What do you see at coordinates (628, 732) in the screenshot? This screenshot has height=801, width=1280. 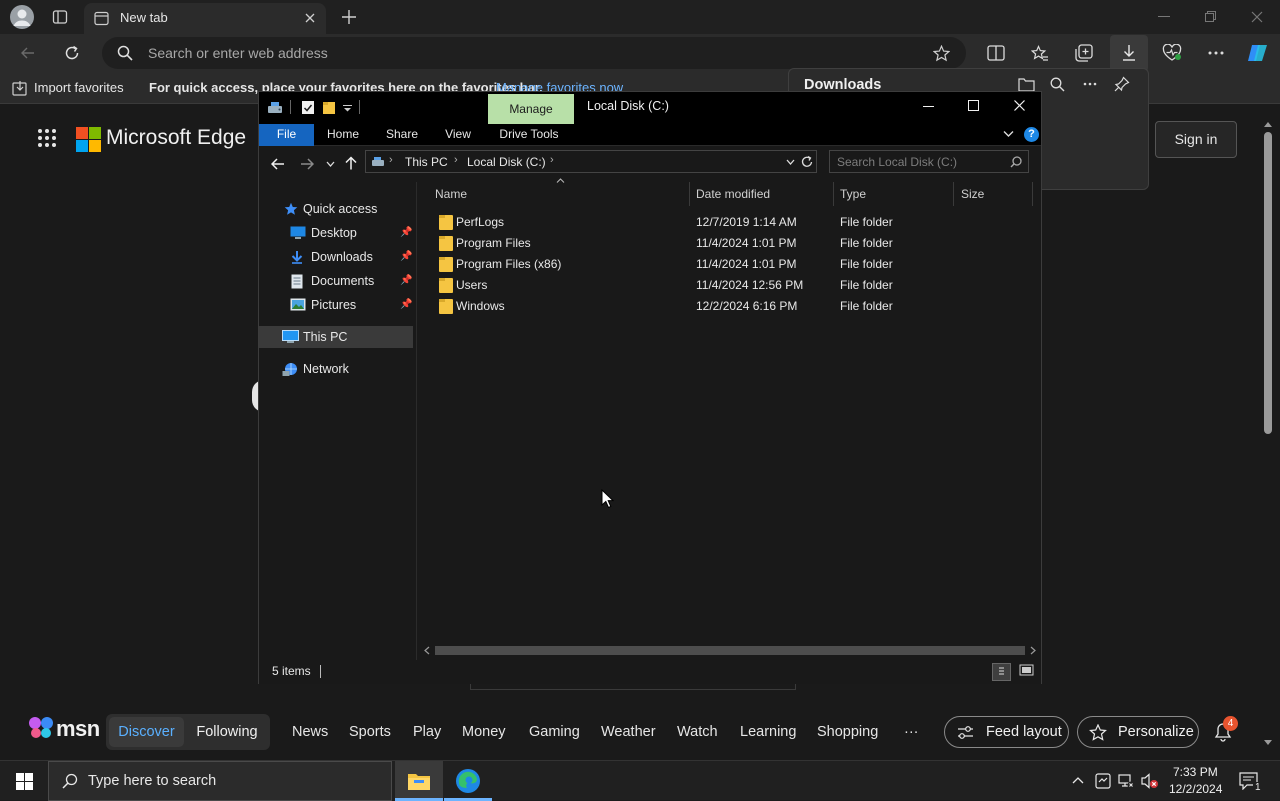 I see `msn-link-weather: Weather` at bounding box center [628, 732].